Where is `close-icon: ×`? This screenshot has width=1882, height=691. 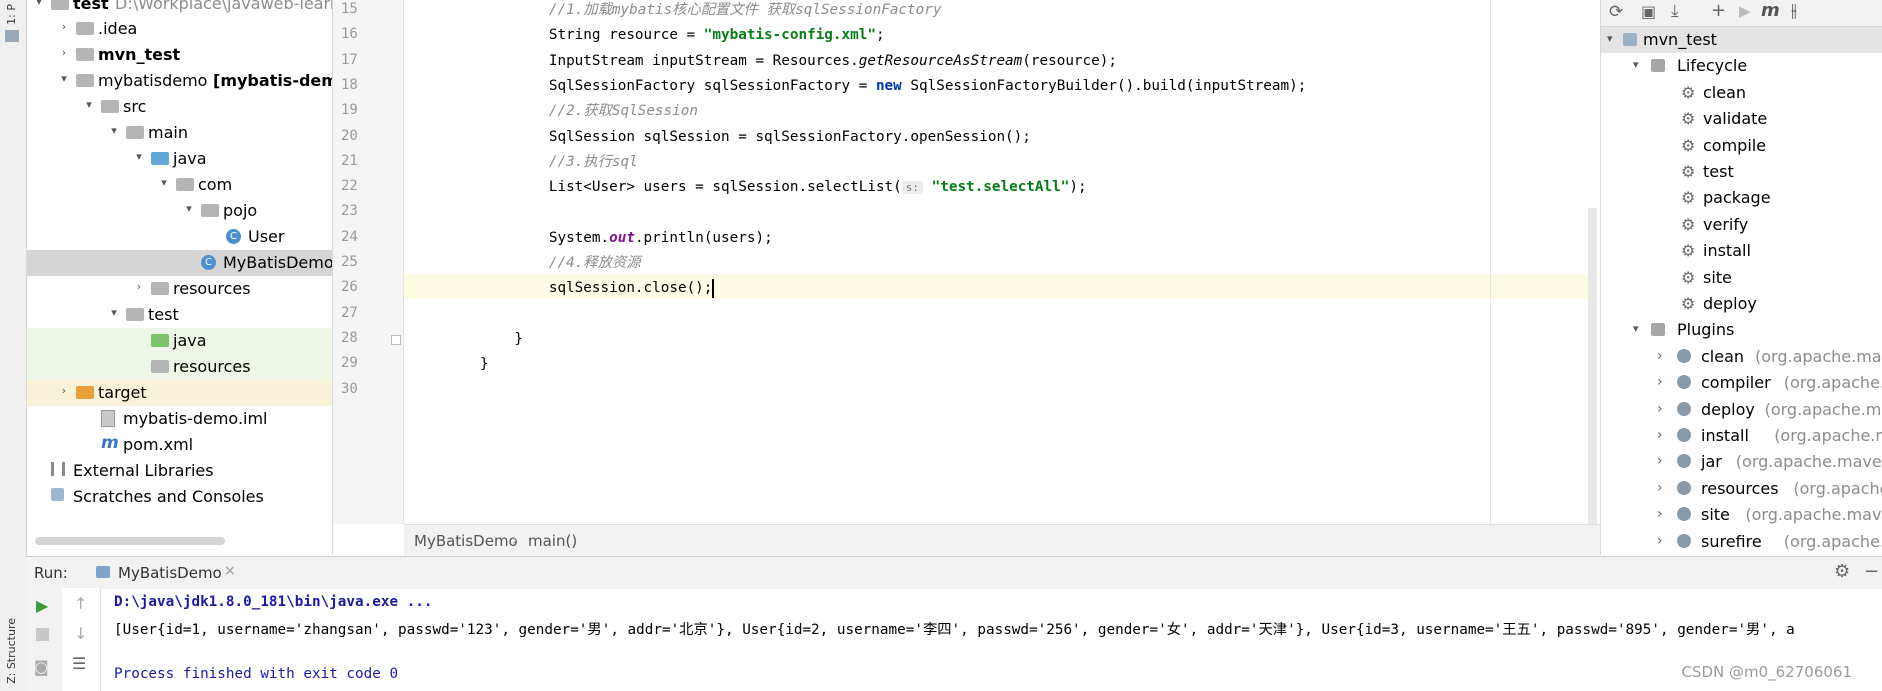 close-icon: × is located at coordinates (230, 571).